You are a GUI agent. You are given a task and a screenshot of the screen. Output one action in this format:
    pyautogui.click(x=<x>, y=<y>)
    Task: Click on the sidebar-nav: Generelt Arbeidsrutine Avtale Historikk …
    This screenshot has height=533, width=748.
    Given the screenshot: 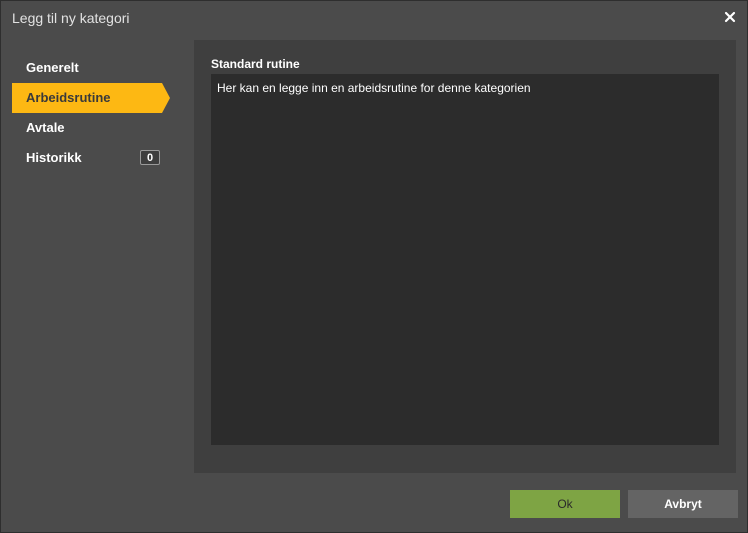 What is the action you would take?
    pyautogui.click(x=94, y=113)
    